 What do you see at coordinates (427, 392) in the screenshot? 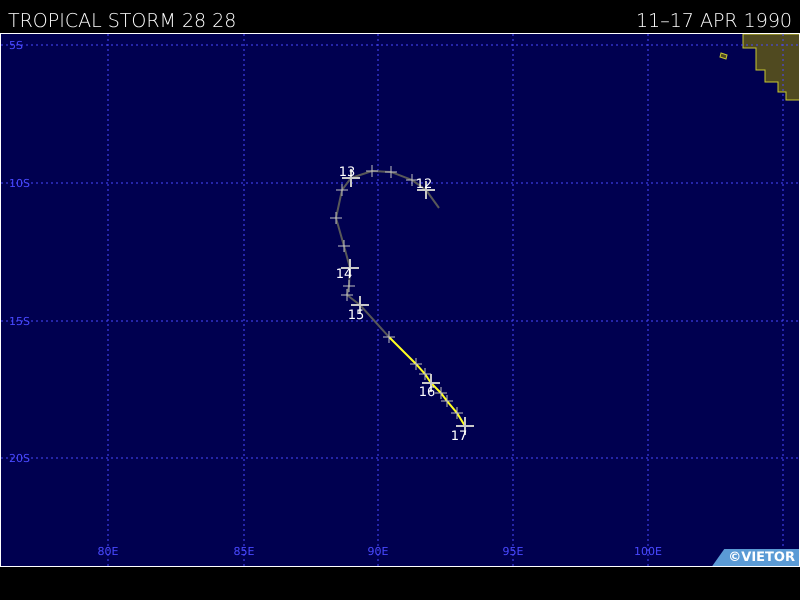
I see `day-label: 16` at bounding box center [427, 392].